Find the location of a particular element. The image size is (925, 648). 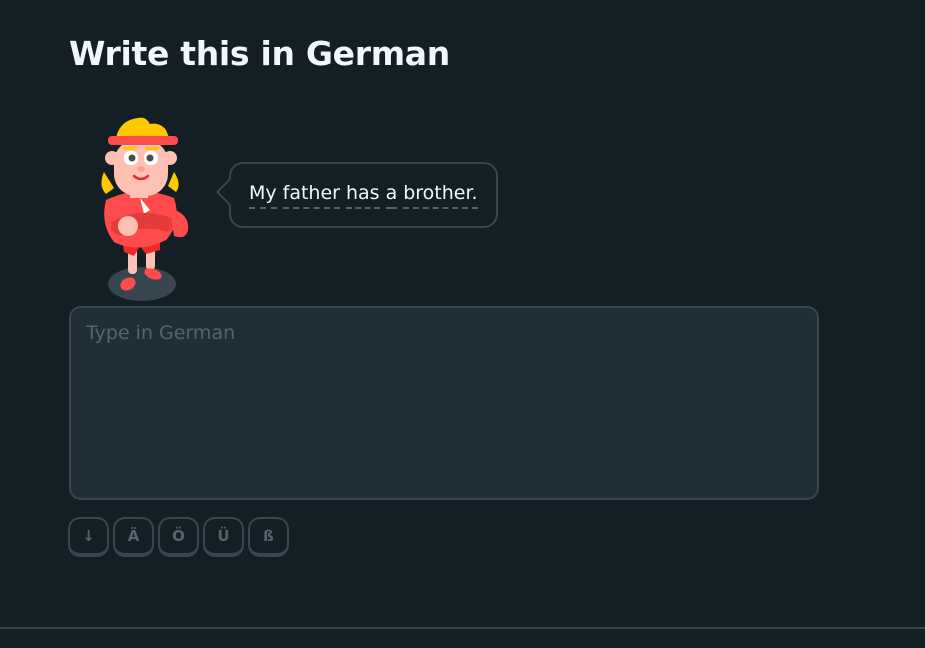

key-eszett: ß is located at coordinates (268, 537).